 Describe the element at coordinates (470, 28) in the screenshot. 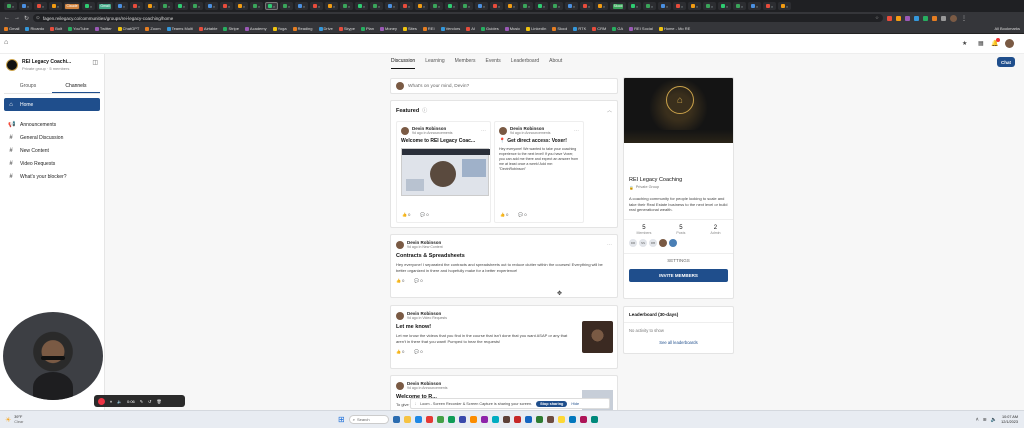

I see `bookmark-item: AI` at that location.